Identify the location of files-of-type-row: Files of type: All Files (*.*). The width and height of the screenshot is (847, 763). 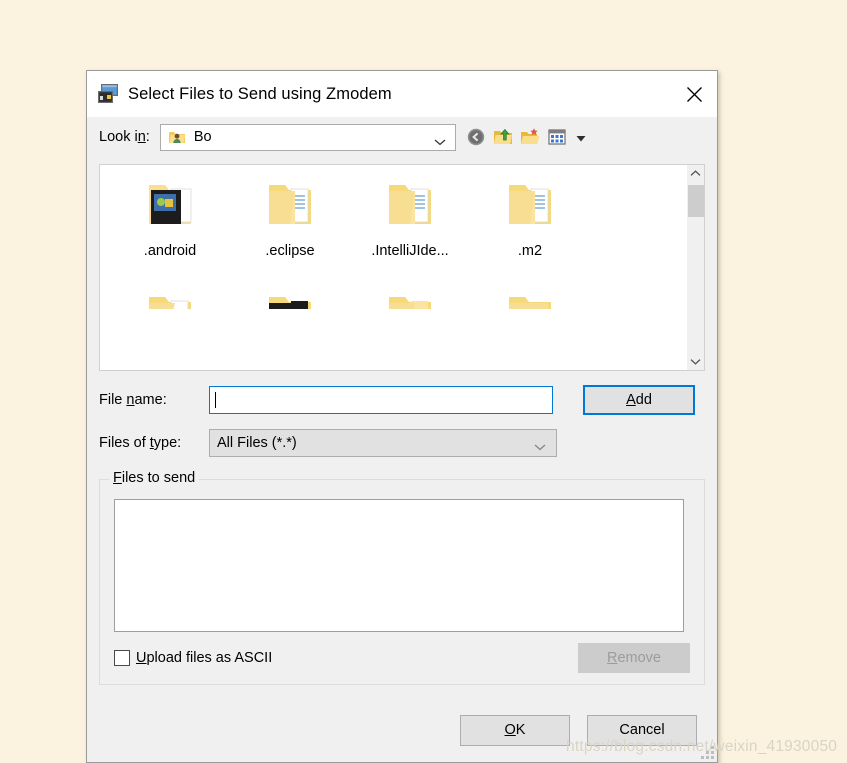
(402, 443).